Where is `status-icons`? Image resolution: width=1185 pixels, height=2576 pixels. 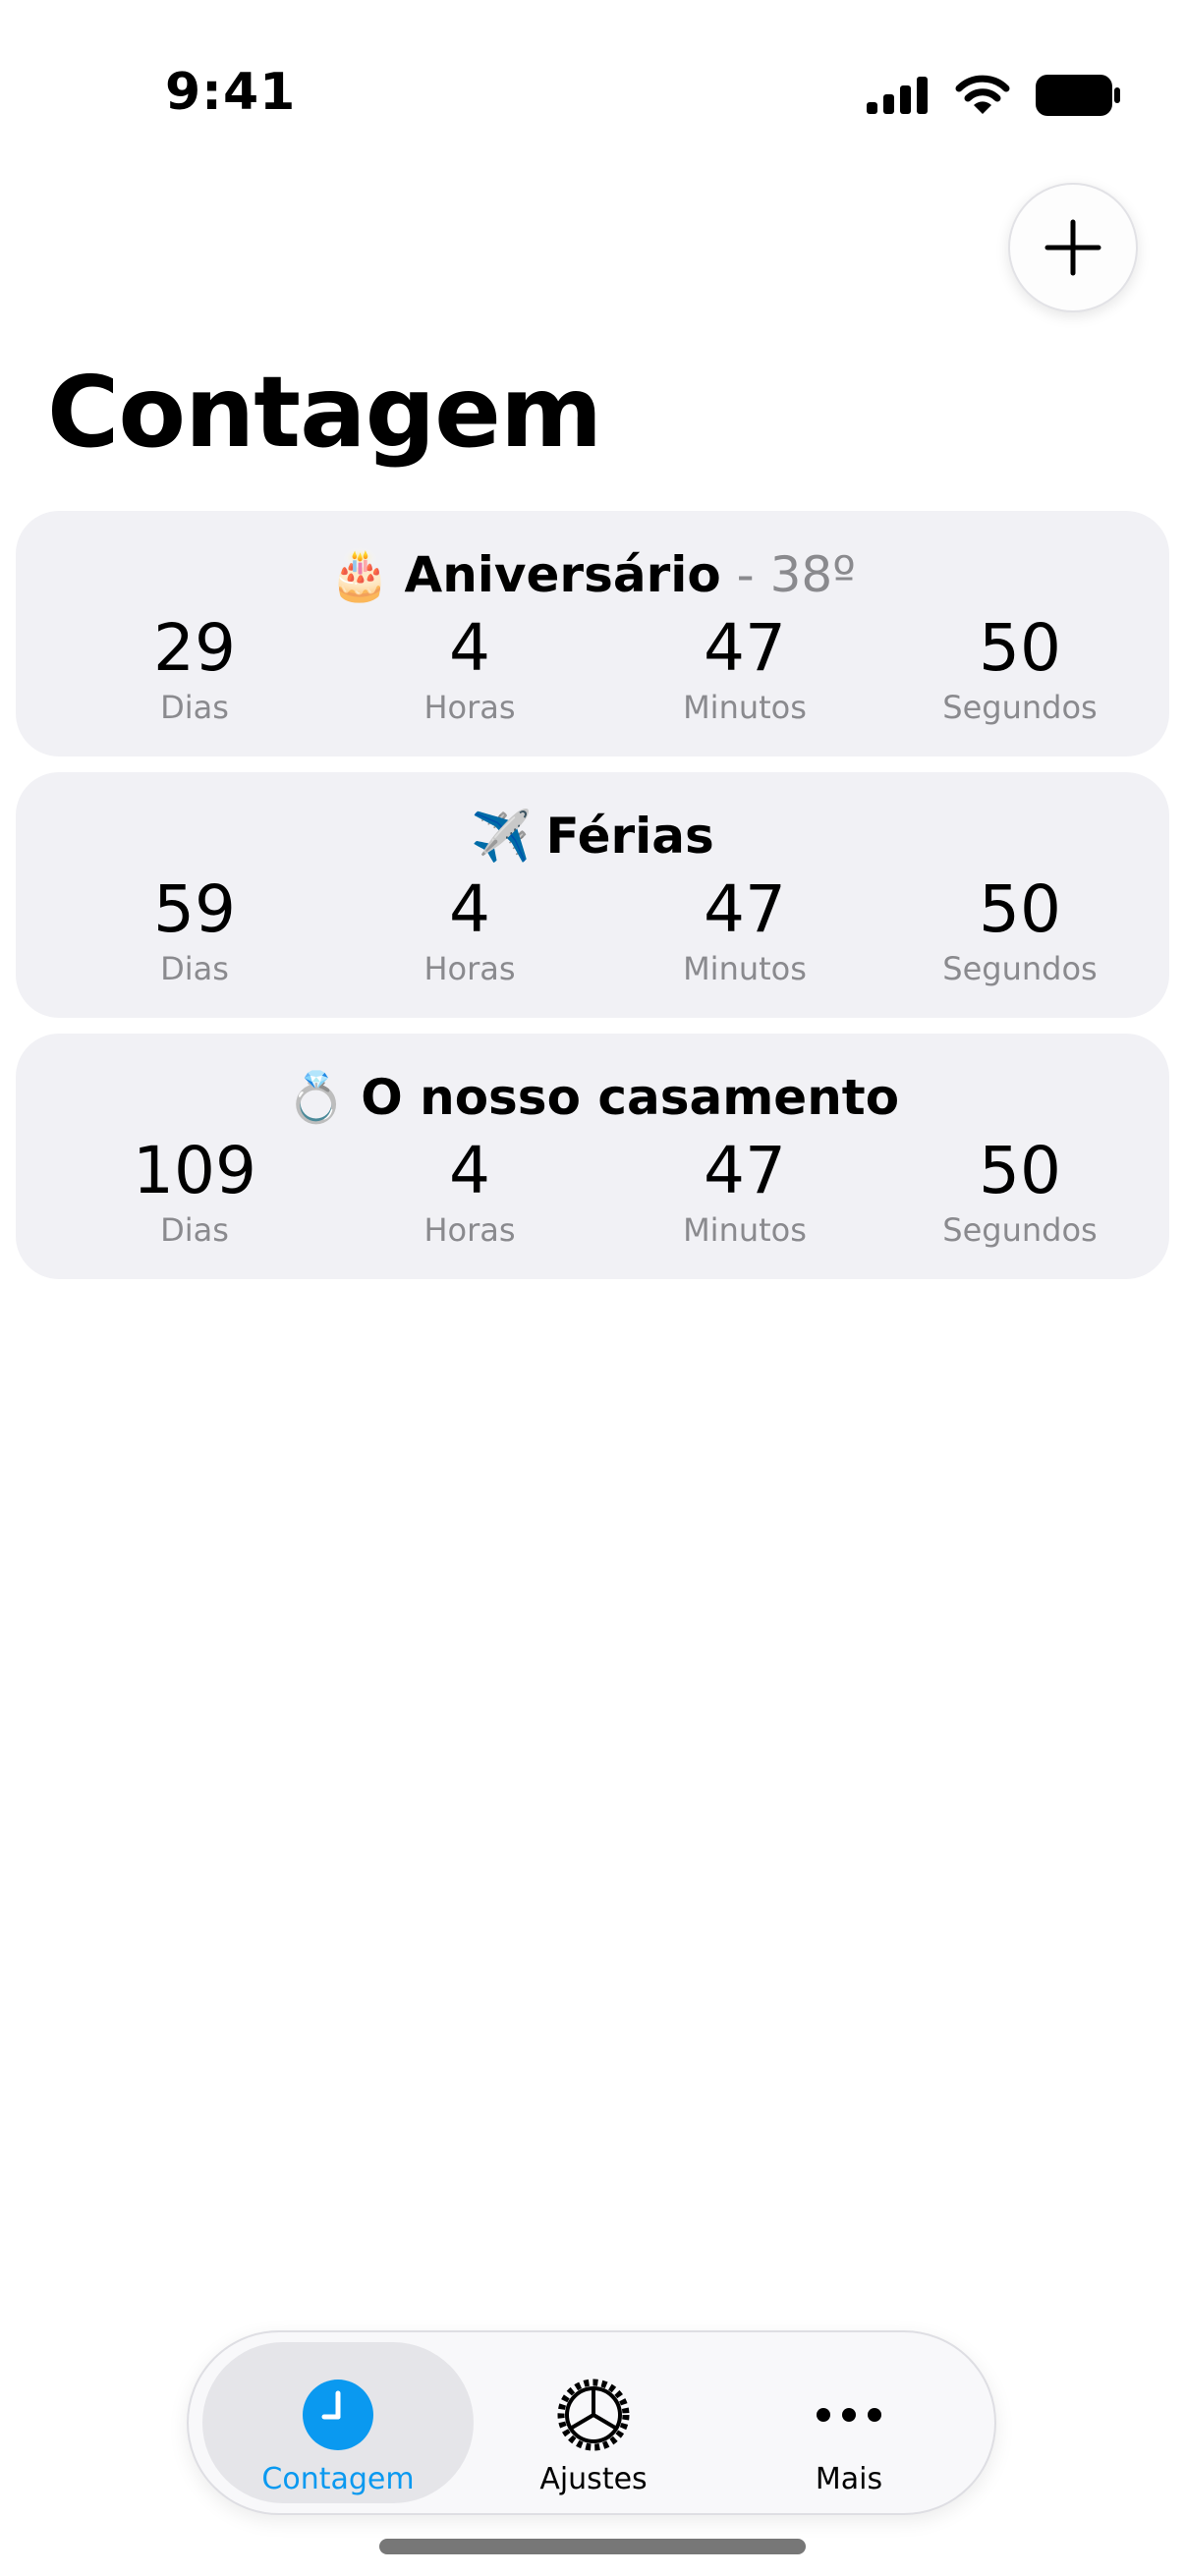
status-icons is located at coordinates (994, 95).